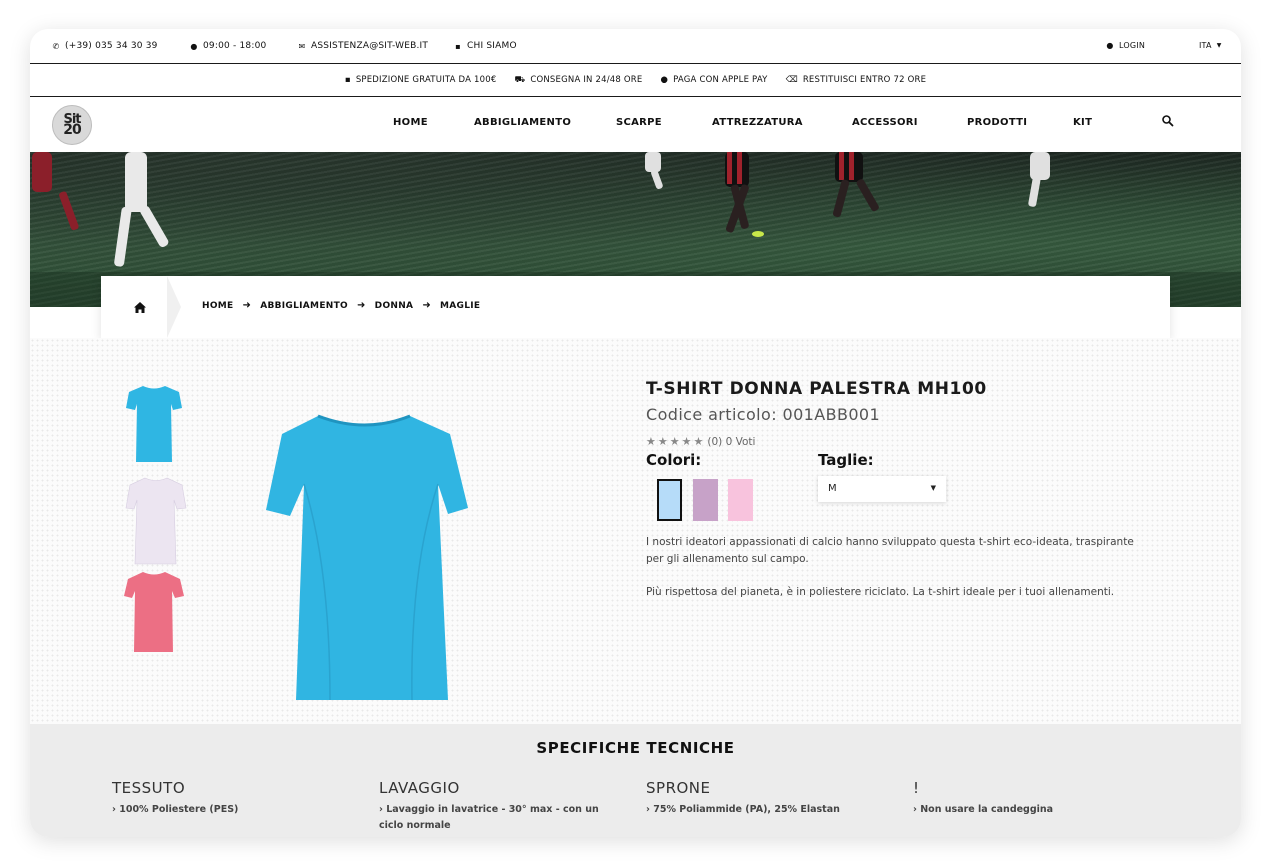 The image size is (1271, 864). I want to click on product-thumbnail-lilac, so click(156, 521).